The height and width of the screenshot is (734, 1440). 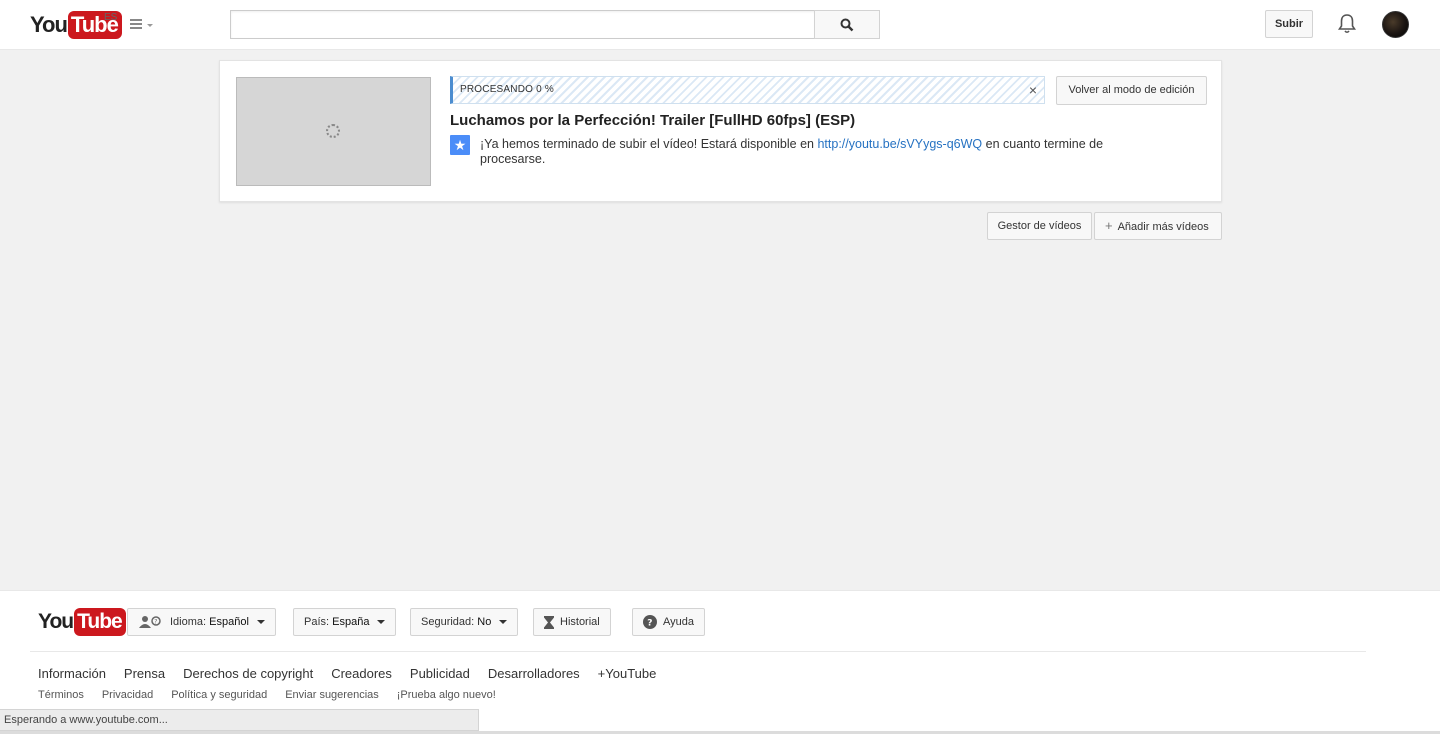 I want to click on language-picker-button: ? Idioma: Español, so click(x=201, y=622).